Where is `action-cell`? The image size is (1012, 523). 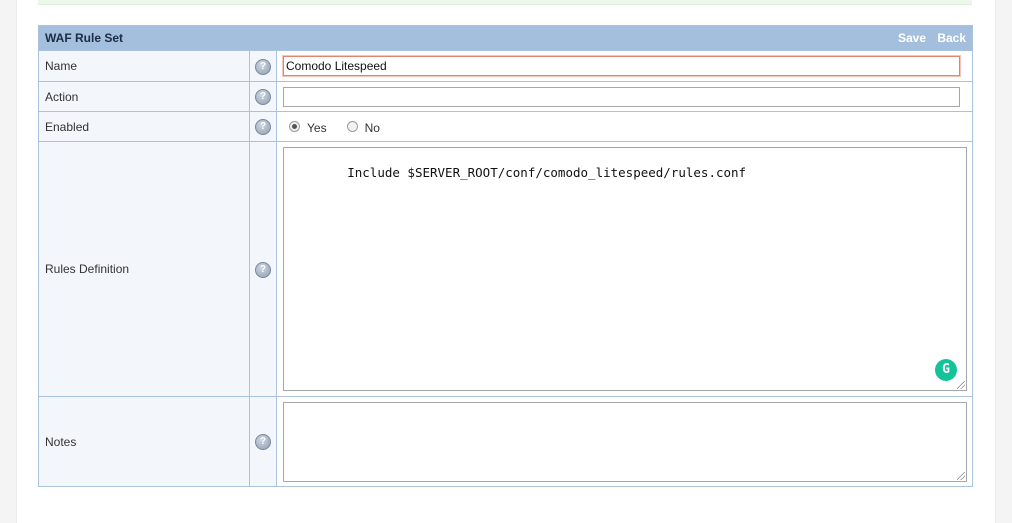 action-cell is located at coordinates (624, 96).